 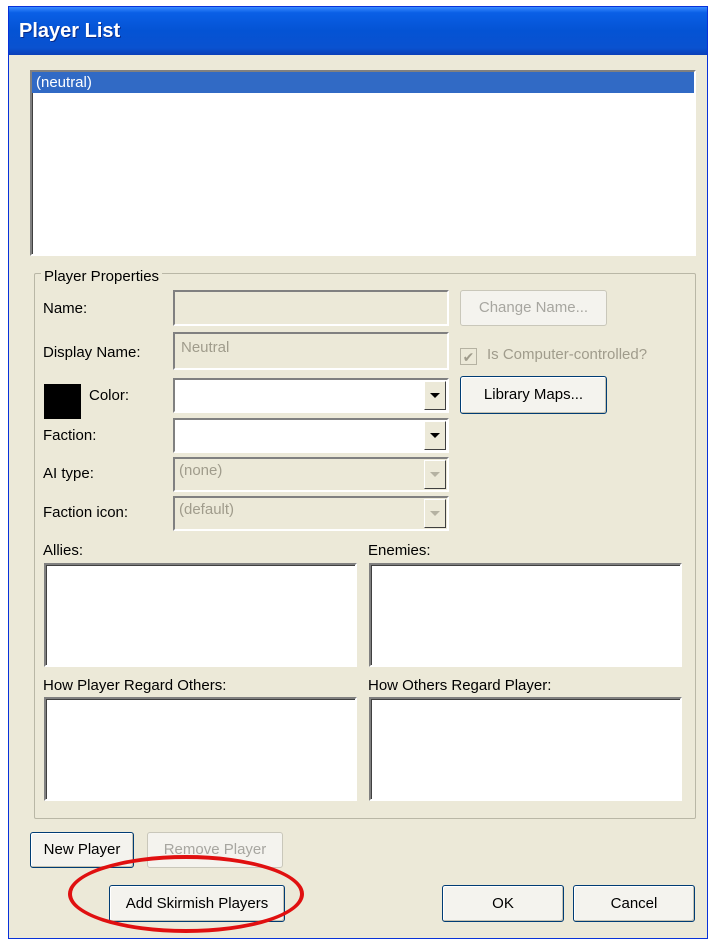 I want to click on regard-others-listbox, so click(x=200, y=749).